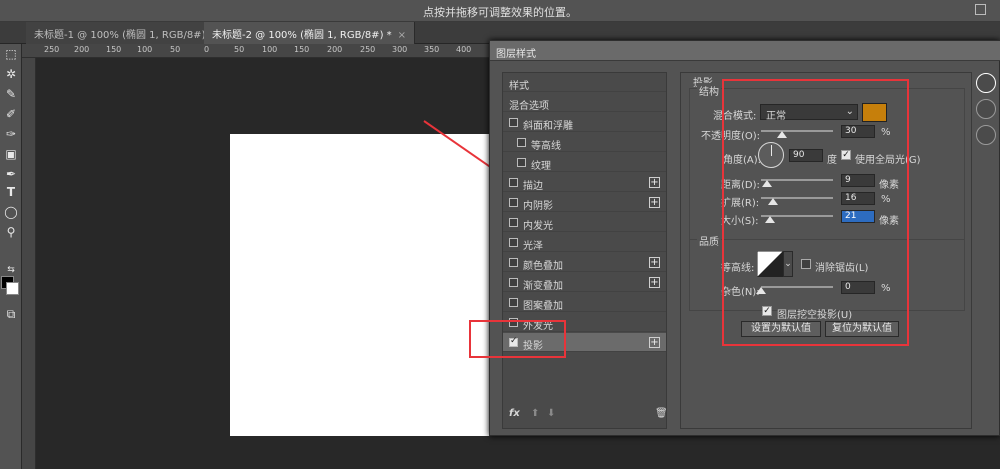 The height and width of the screenshot is (469, 1000). What do you see at coordinates (584, 262) in the screenshot?
I see `list-item-color-overlay: 颜色叠加 +` at bounding box center [584, 262].